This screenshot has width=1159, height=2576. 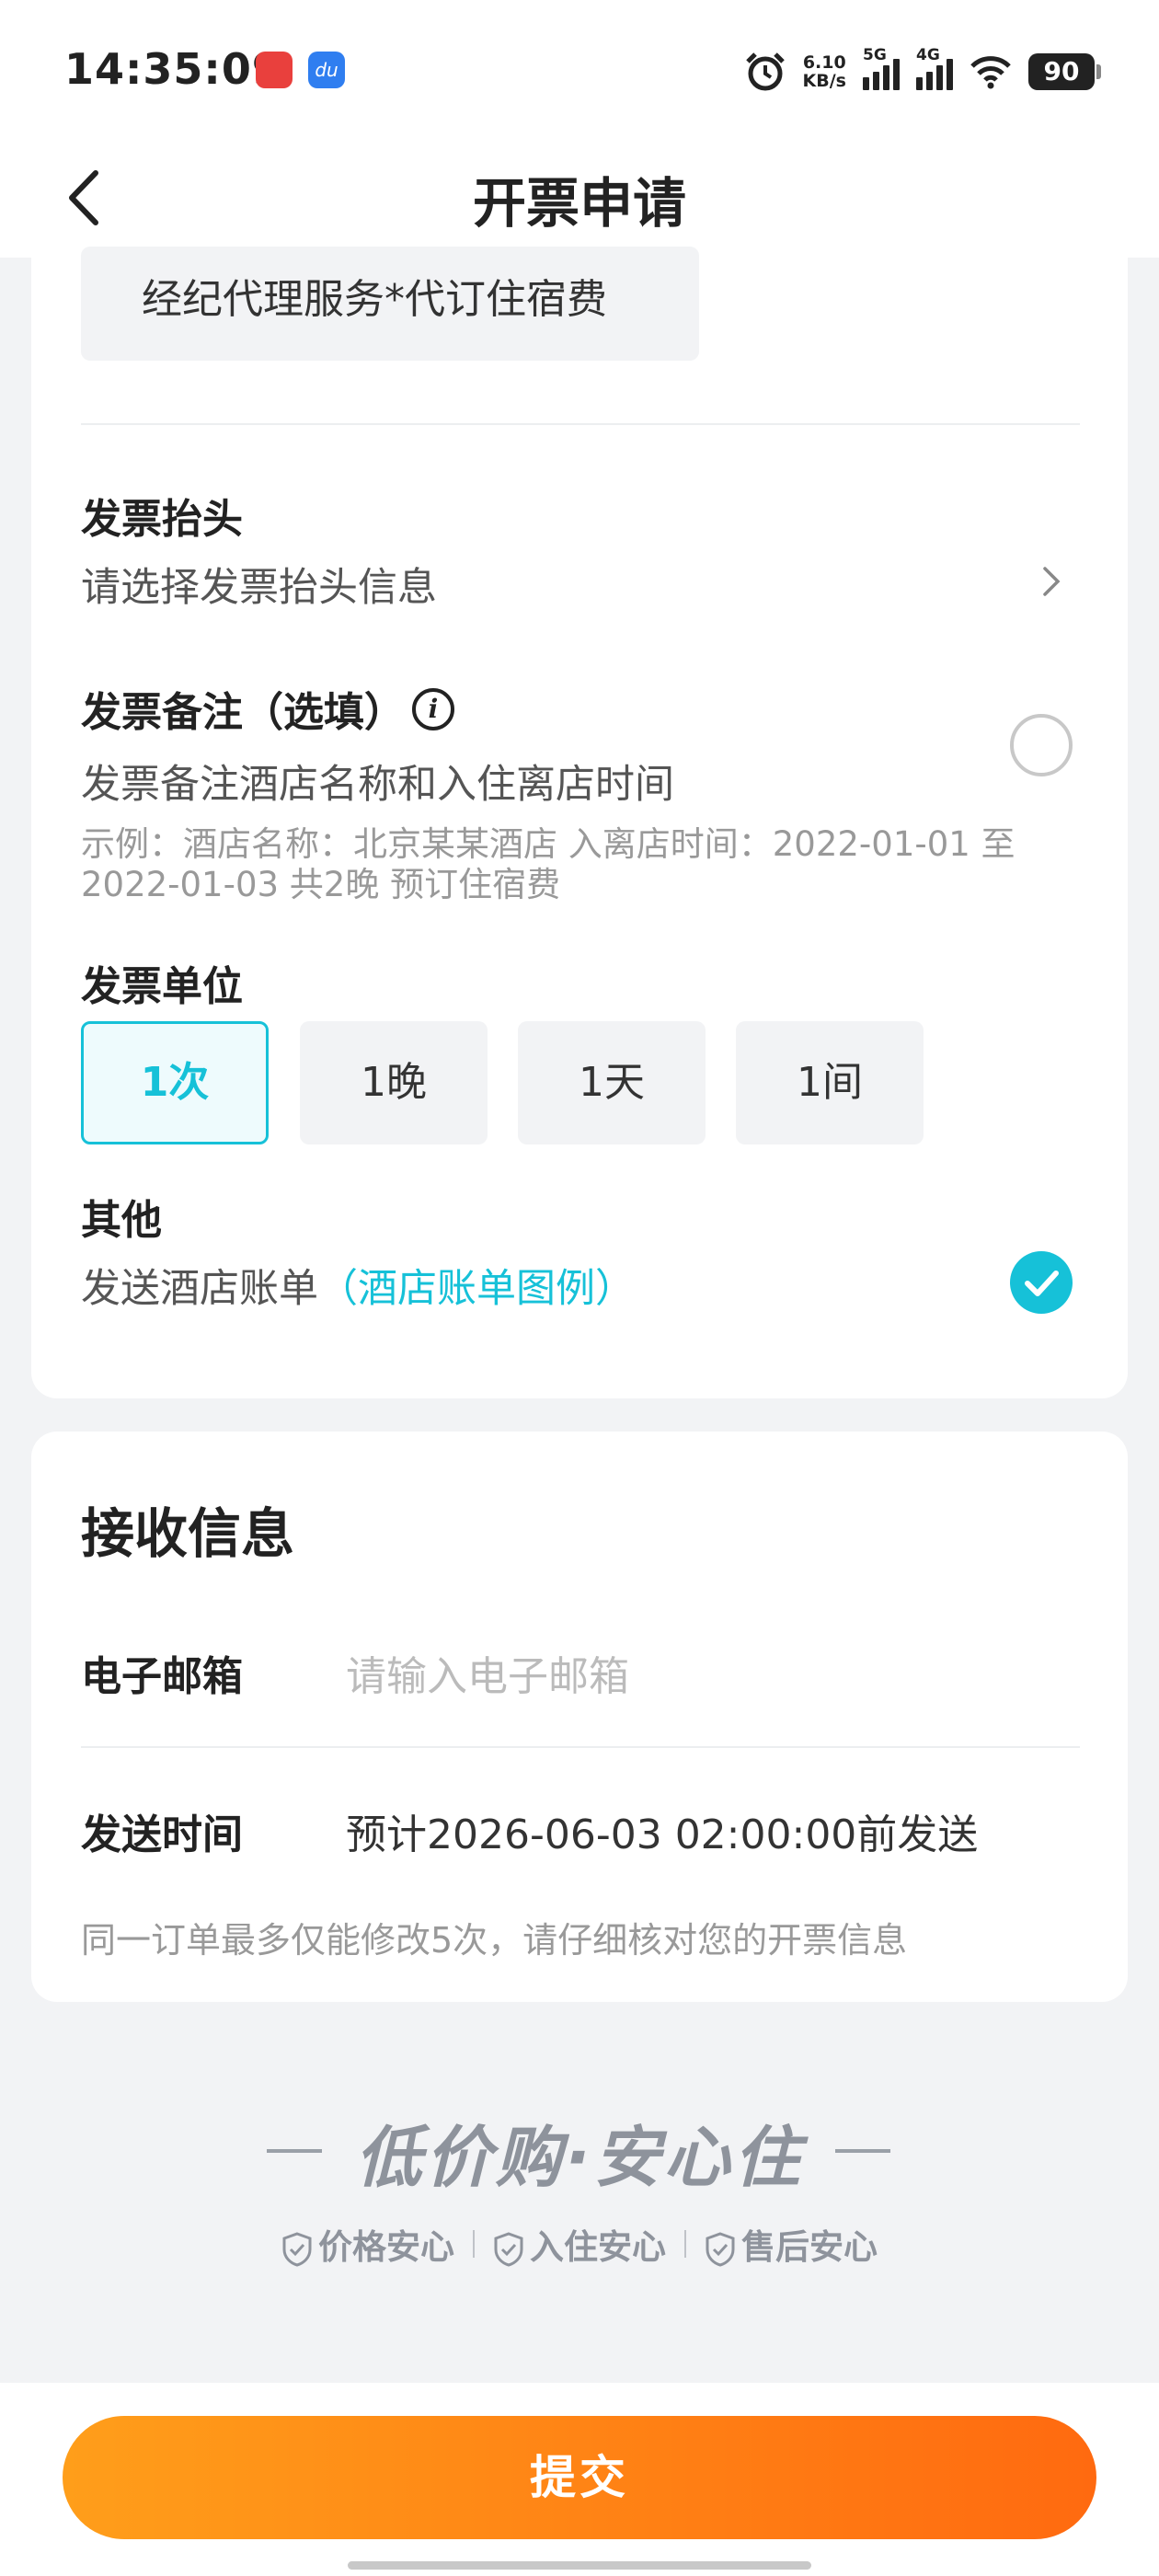 I want to click on invoice-header-label: 发票抬头, so click(x=162, y=519).